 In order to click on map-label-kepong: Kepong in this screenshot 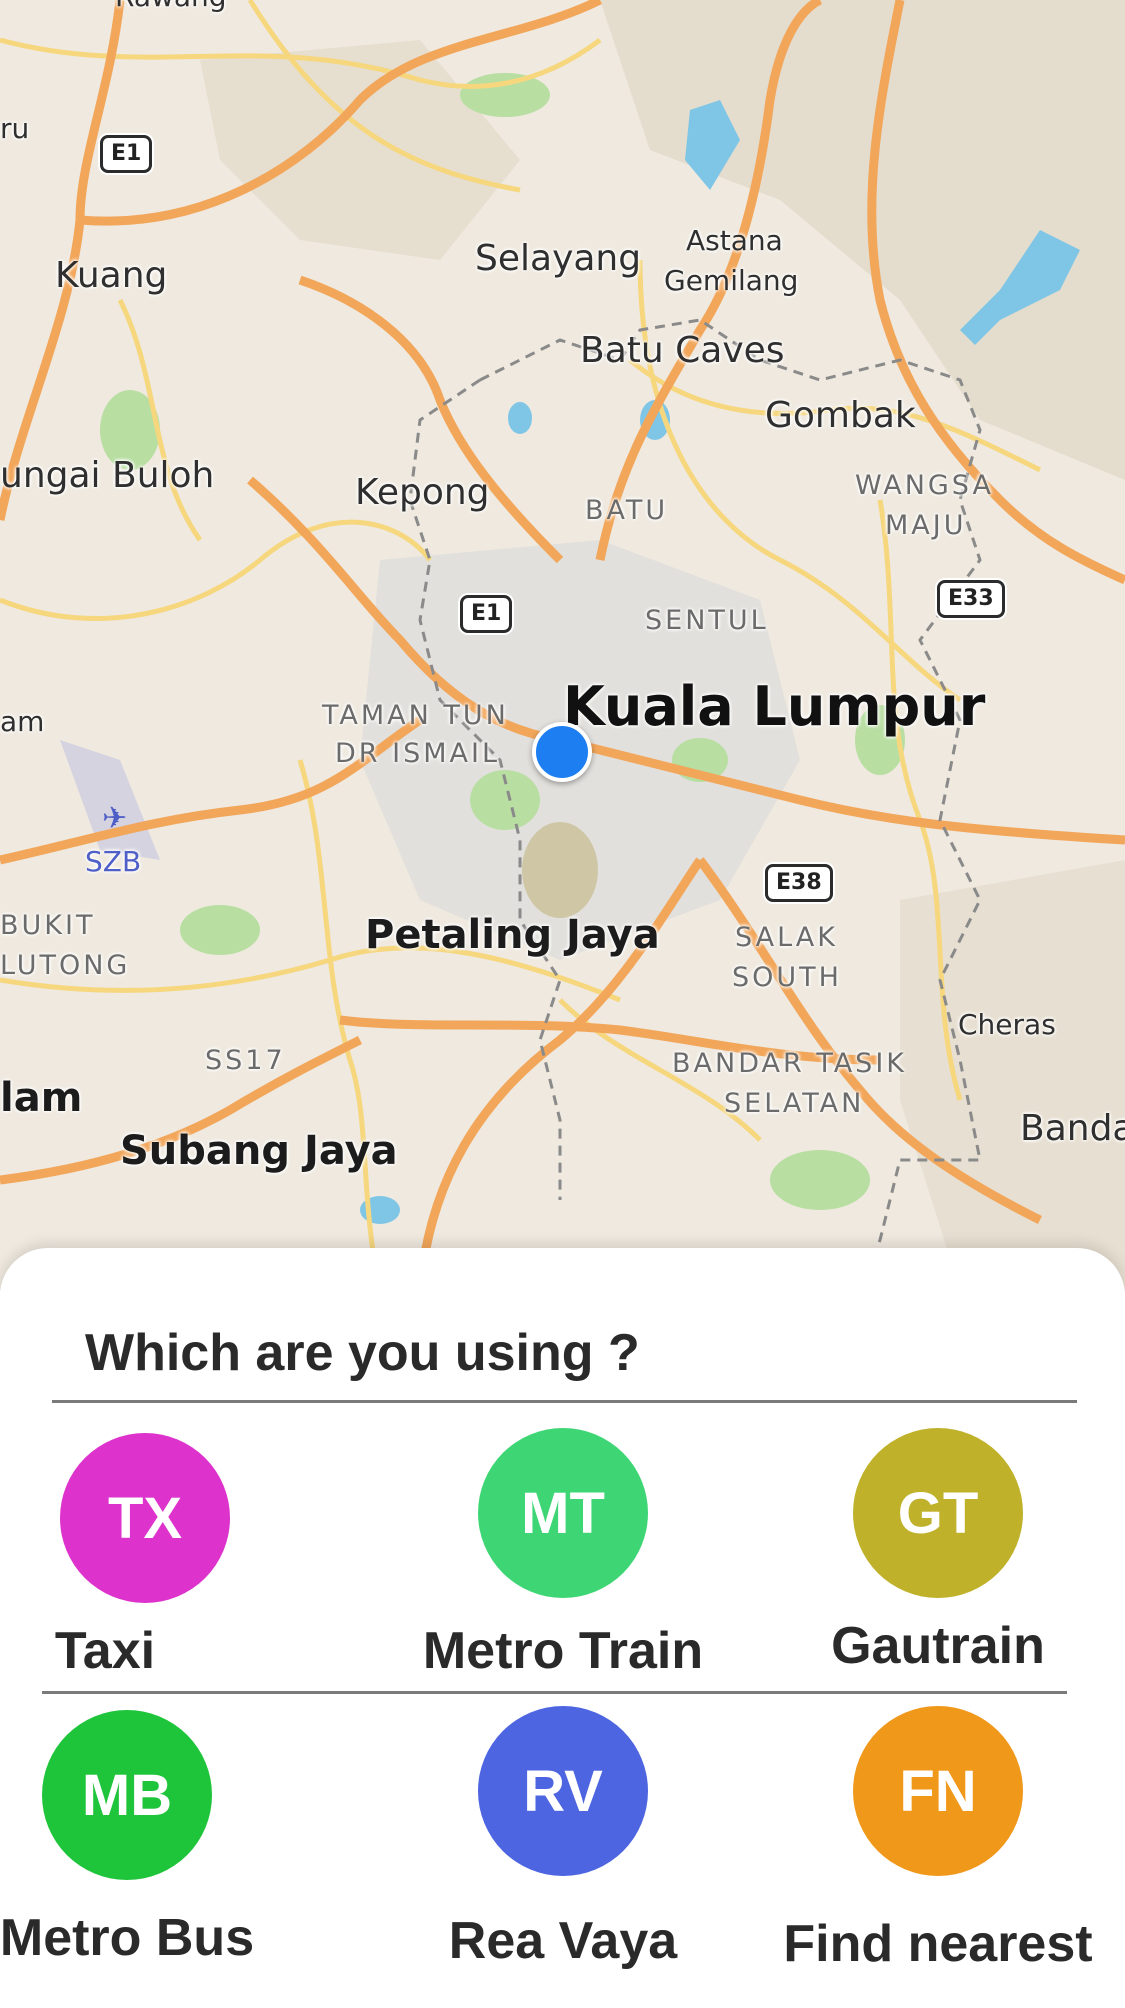, I will do `click(422, 492)`.